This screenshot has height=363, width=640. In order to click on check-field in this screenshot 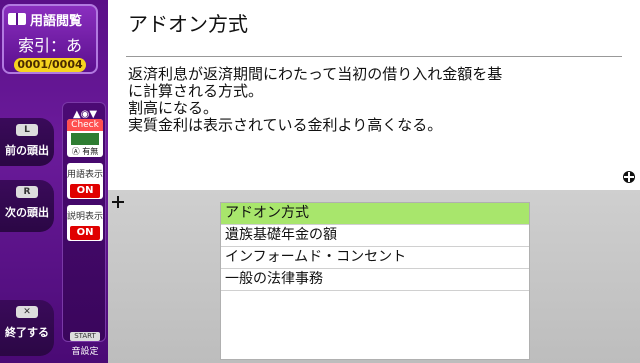, I will do `click(85, 139)`.